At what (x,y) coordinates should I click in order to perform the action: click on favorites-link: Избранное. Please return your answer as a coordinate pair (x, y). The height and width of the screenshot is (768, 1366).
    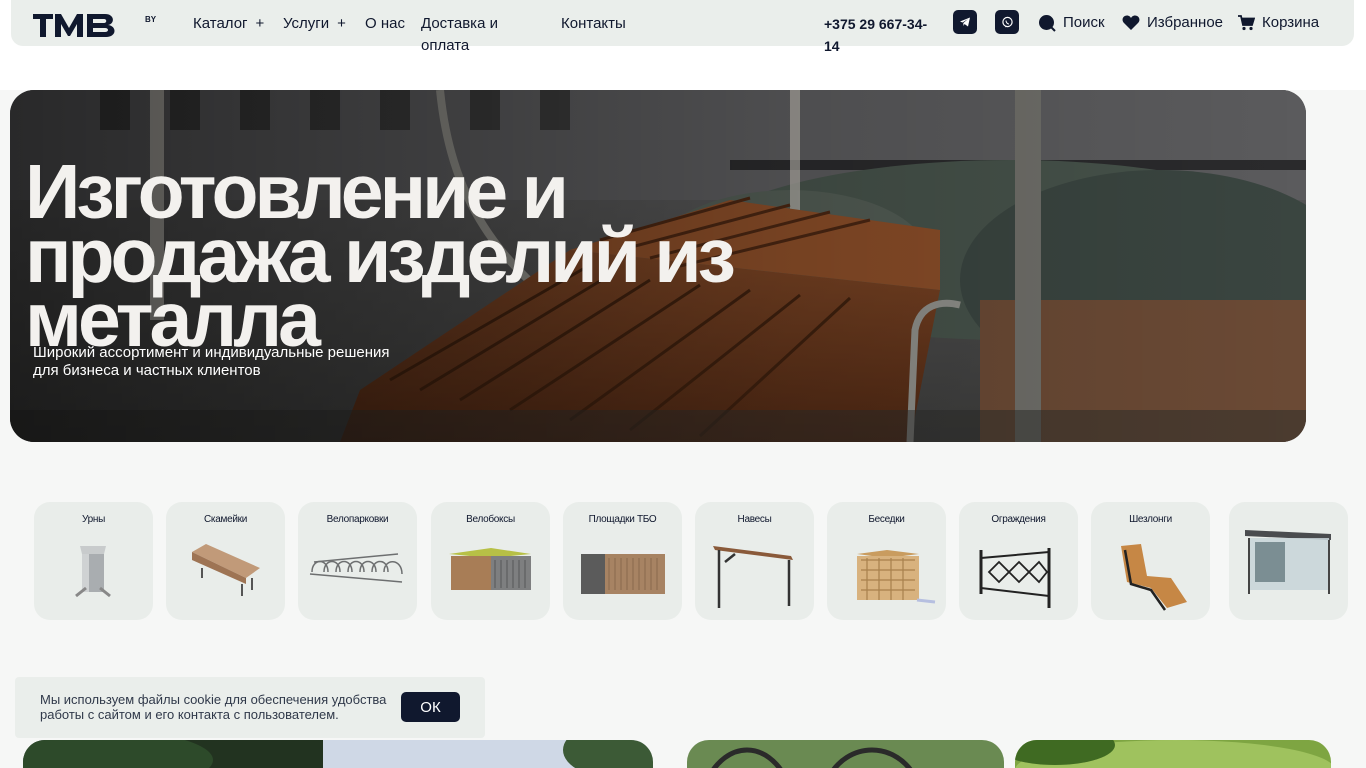
    Looking at the image, I should click on (1172, 23).